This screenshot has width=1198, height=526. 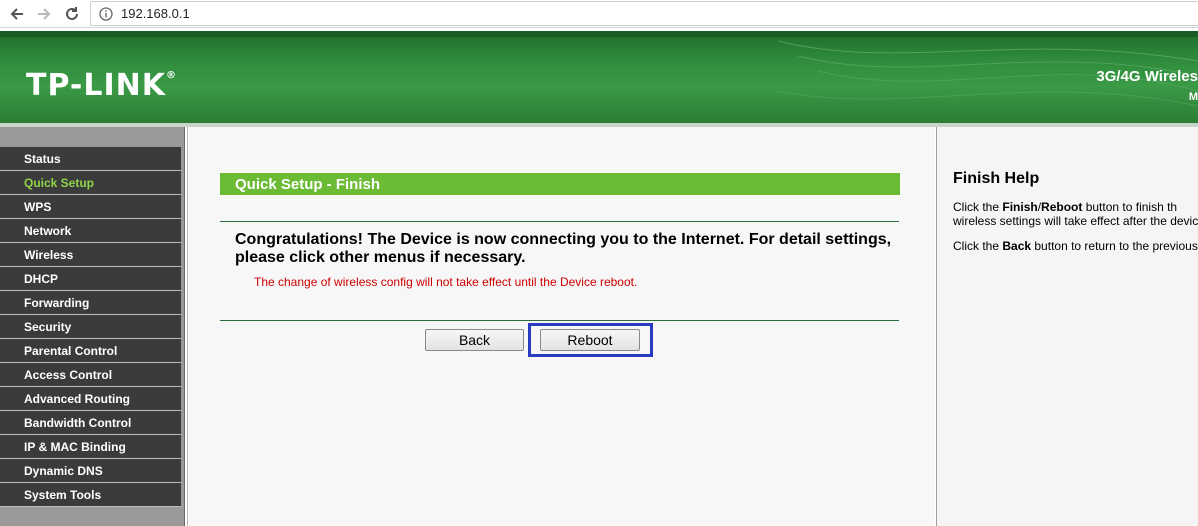 What do you see at coordinates (48, 230) in the screenshot?
I see `sidebar-item-label: Network` at bounding box center [48, 230].